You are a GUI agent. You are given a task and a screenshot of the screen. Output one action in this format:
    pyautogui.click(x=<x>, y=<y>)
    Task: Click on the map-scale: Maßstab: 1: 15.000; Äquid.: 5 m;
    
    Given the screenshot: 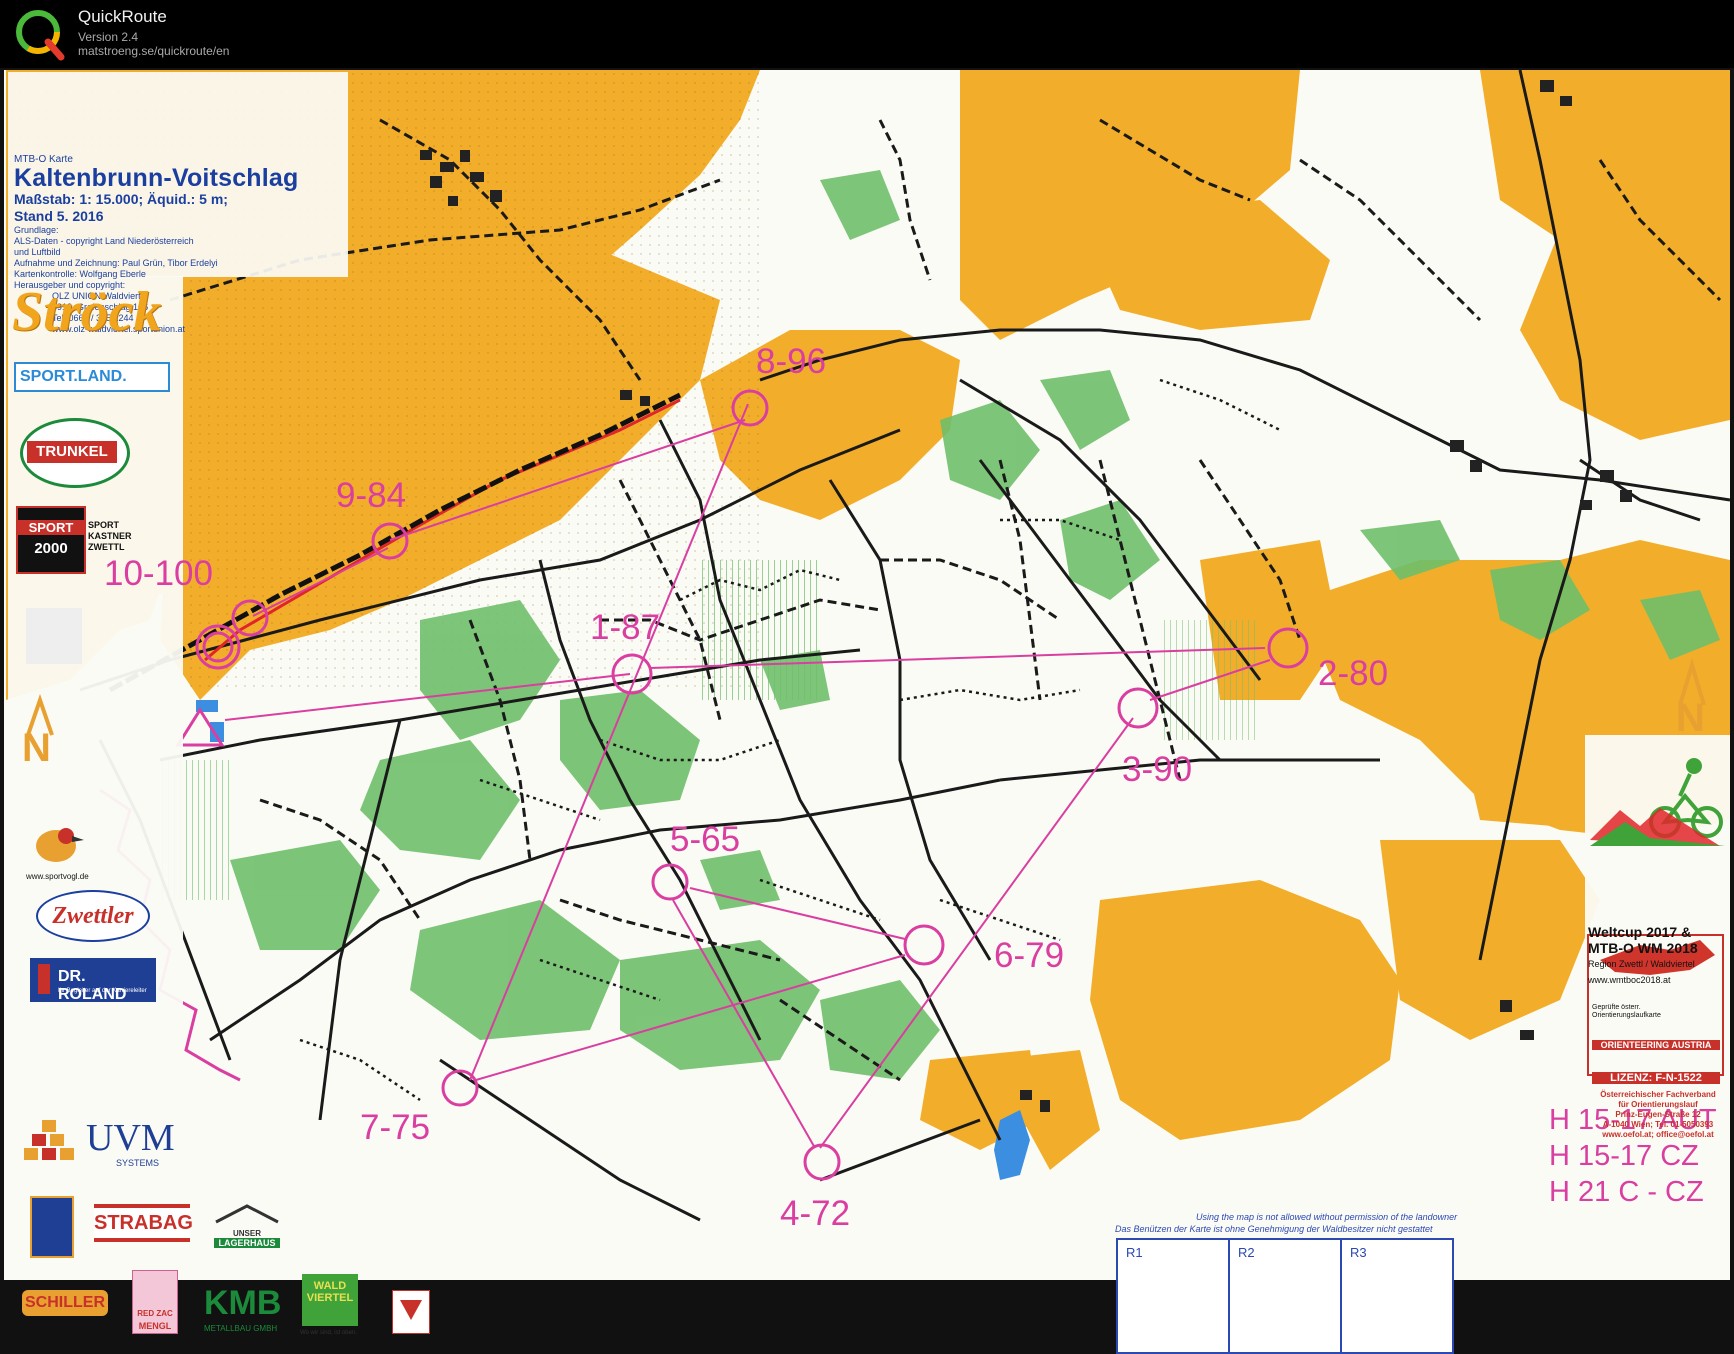 What is the action you would take?
    pyautogui.click(x=121, y=199)
    